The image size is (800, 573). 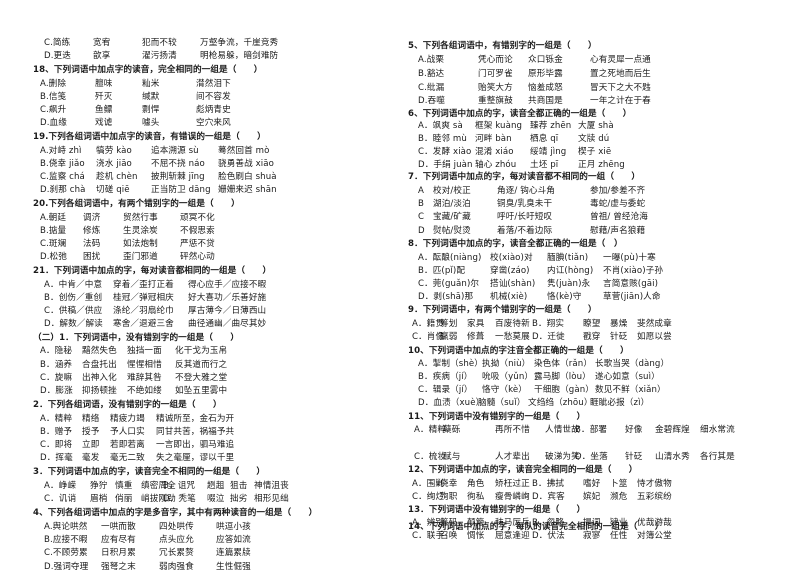 I want to click on answer-options-row: A.删除 膻味 籼米 潸然泪下, so click(x=200, y=84).